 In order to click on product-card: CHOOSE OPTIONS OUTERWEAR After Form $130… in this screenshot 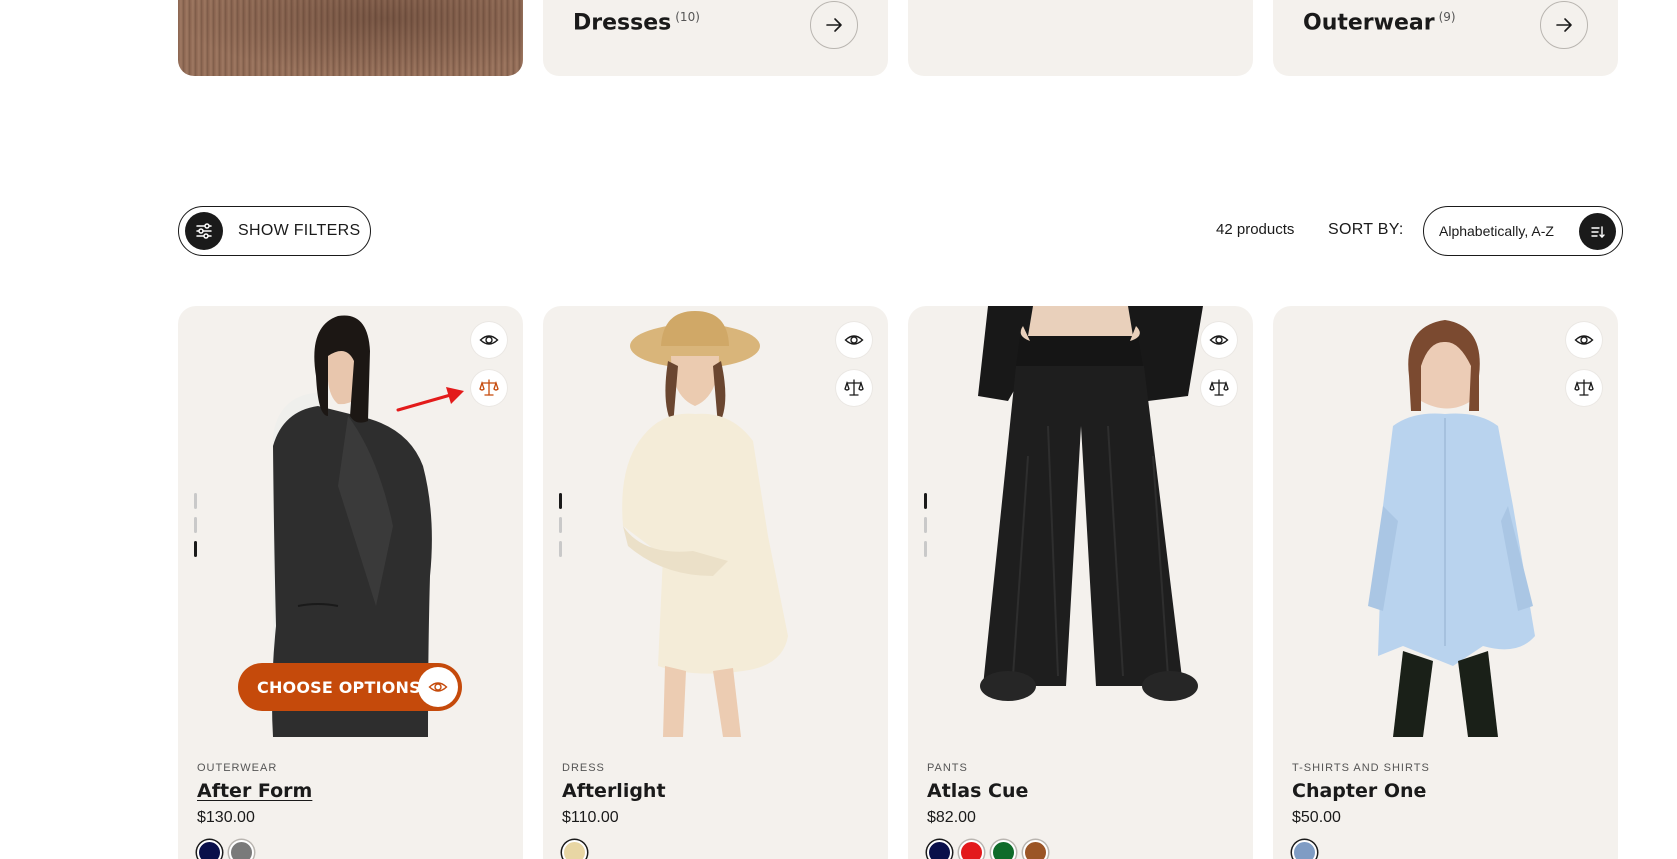, I will do `click(350, 582)`.